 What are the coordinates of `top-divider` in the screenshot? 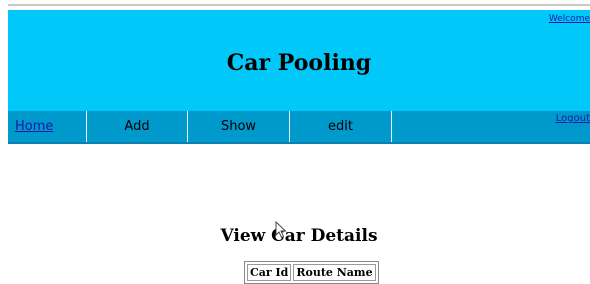 It's located at (299, 5).